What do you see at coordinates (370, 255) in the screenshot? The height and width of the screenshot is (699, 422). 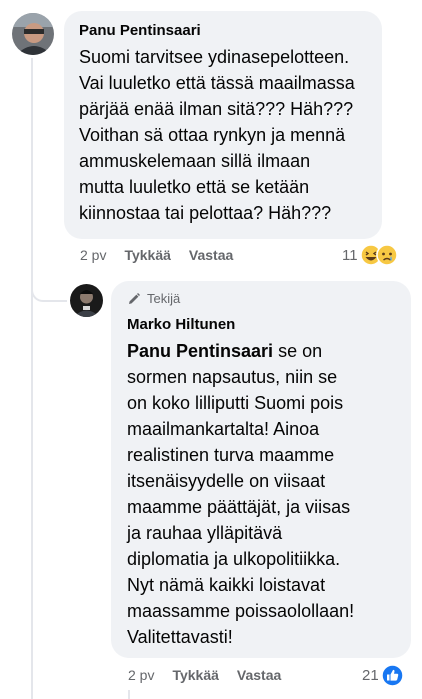 I see `reaction-summary: 11` at bounding box center [370, 255].